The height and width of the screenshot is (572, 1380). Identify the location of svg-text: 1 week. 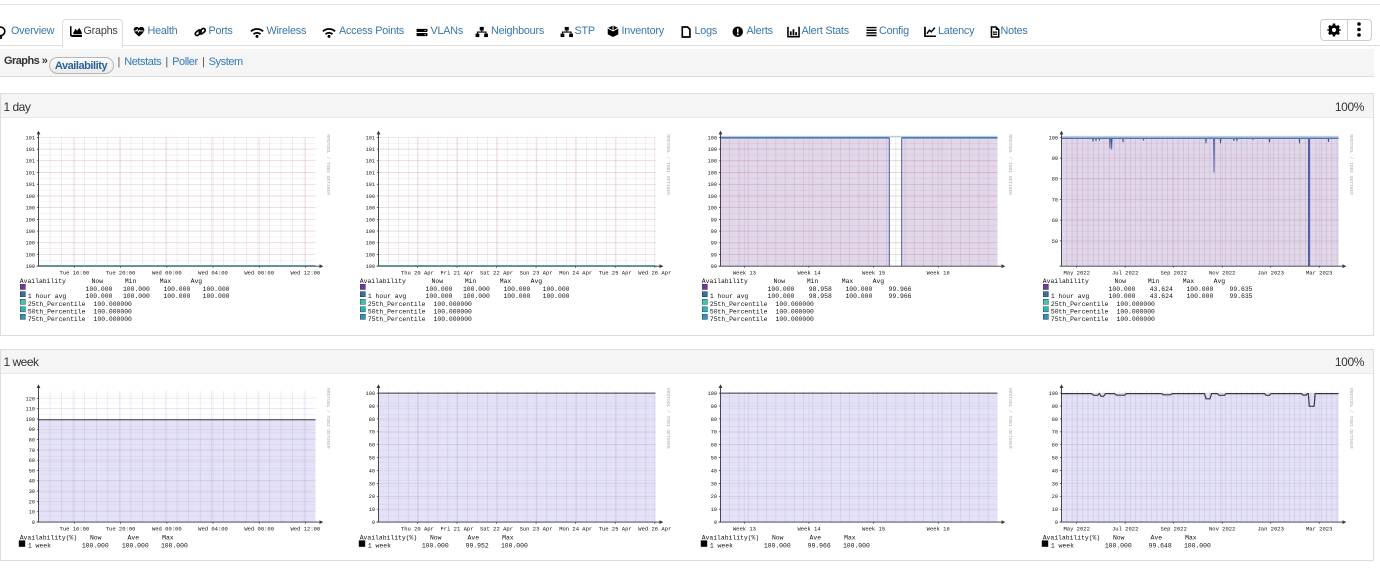
(1061, 546).